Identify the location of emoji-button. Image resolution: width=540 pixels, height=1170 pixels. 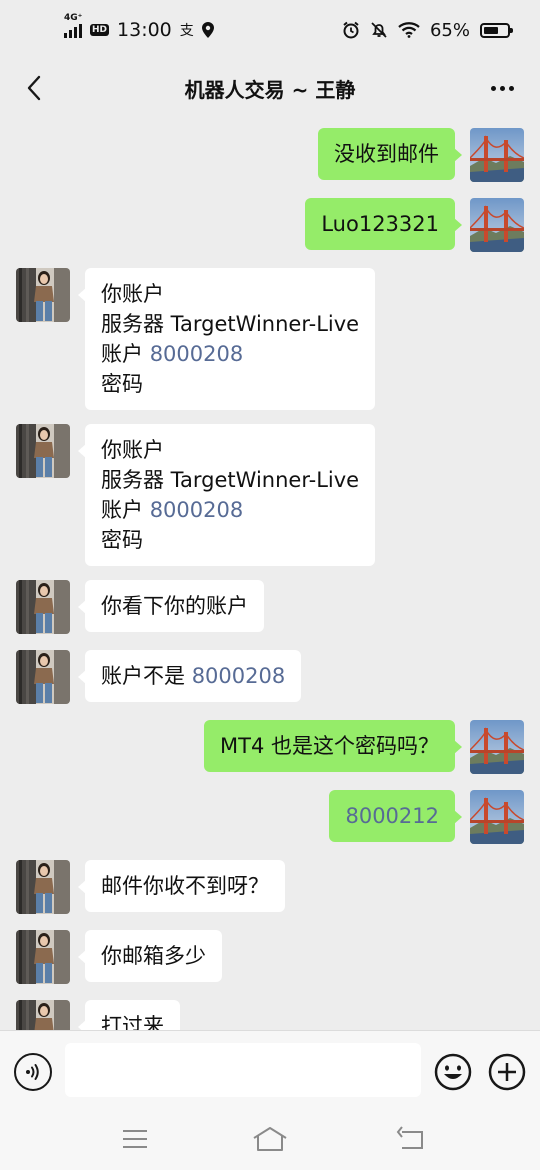
(453, 1072).